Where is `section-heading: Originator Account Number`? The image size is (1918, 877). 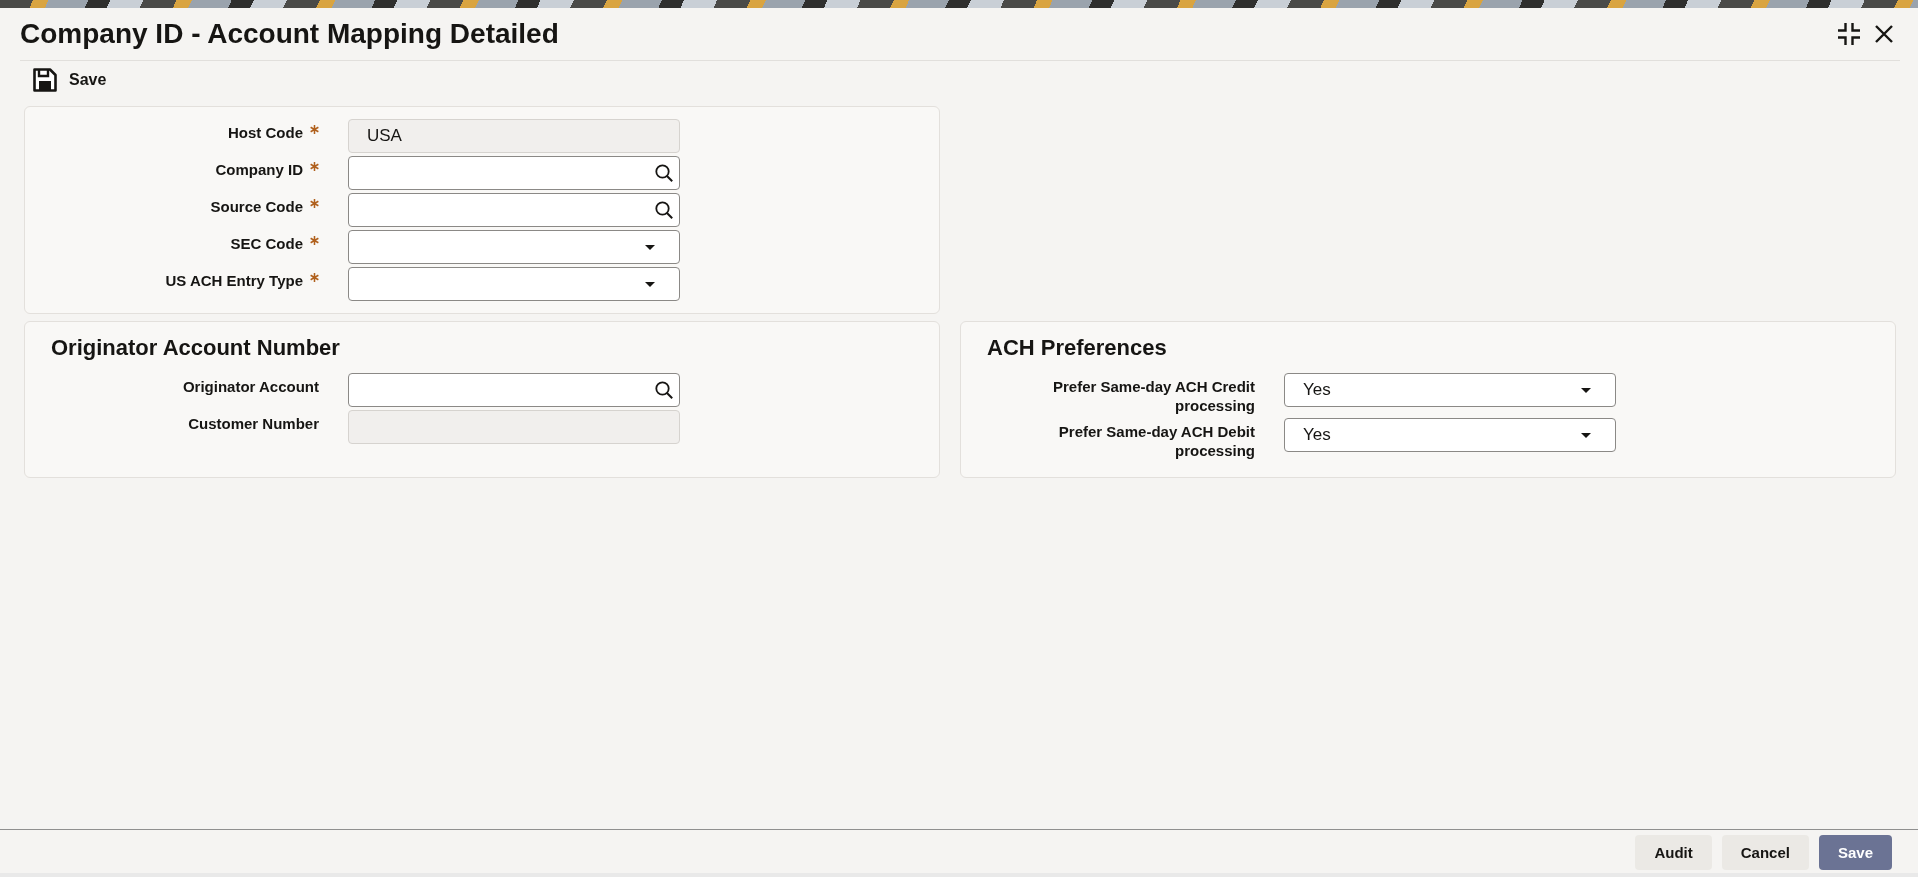
section-heading: Originator Account Number is located at coordinates (196, 348).